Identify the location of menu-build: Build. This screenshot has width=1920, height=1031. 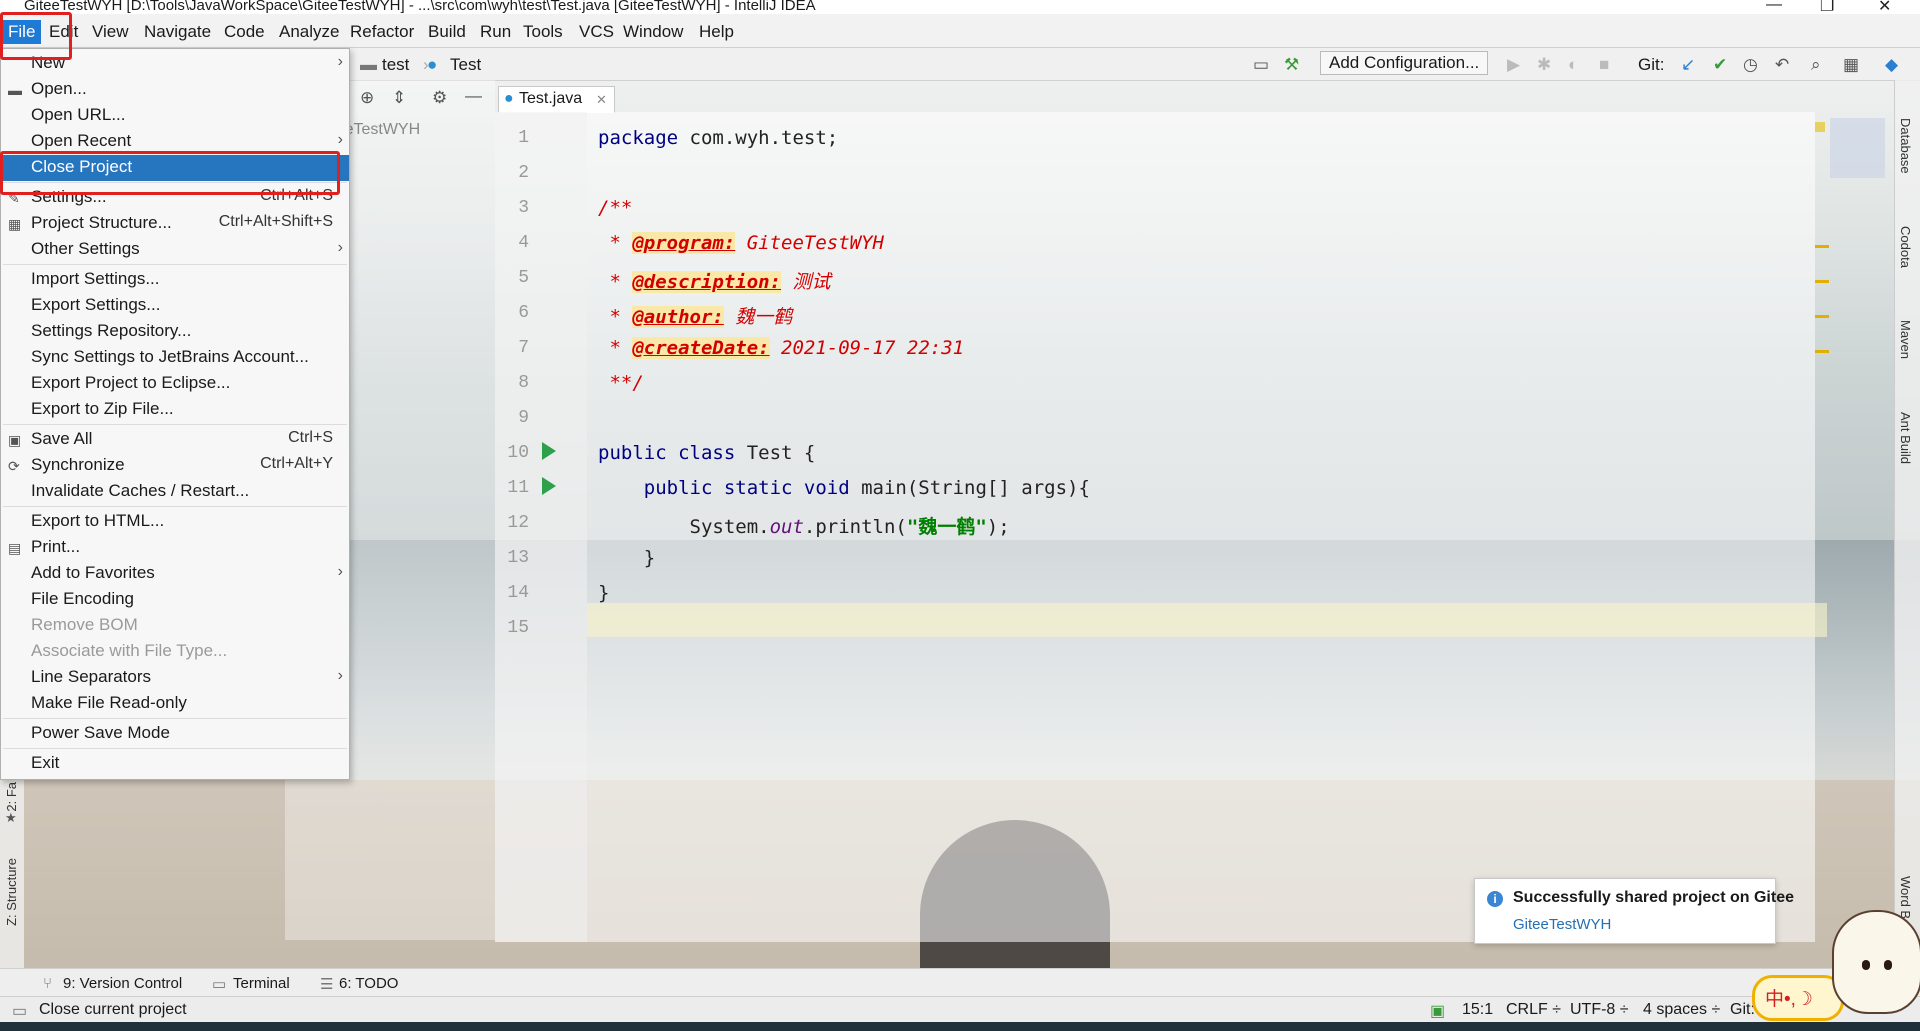
(447, 32).